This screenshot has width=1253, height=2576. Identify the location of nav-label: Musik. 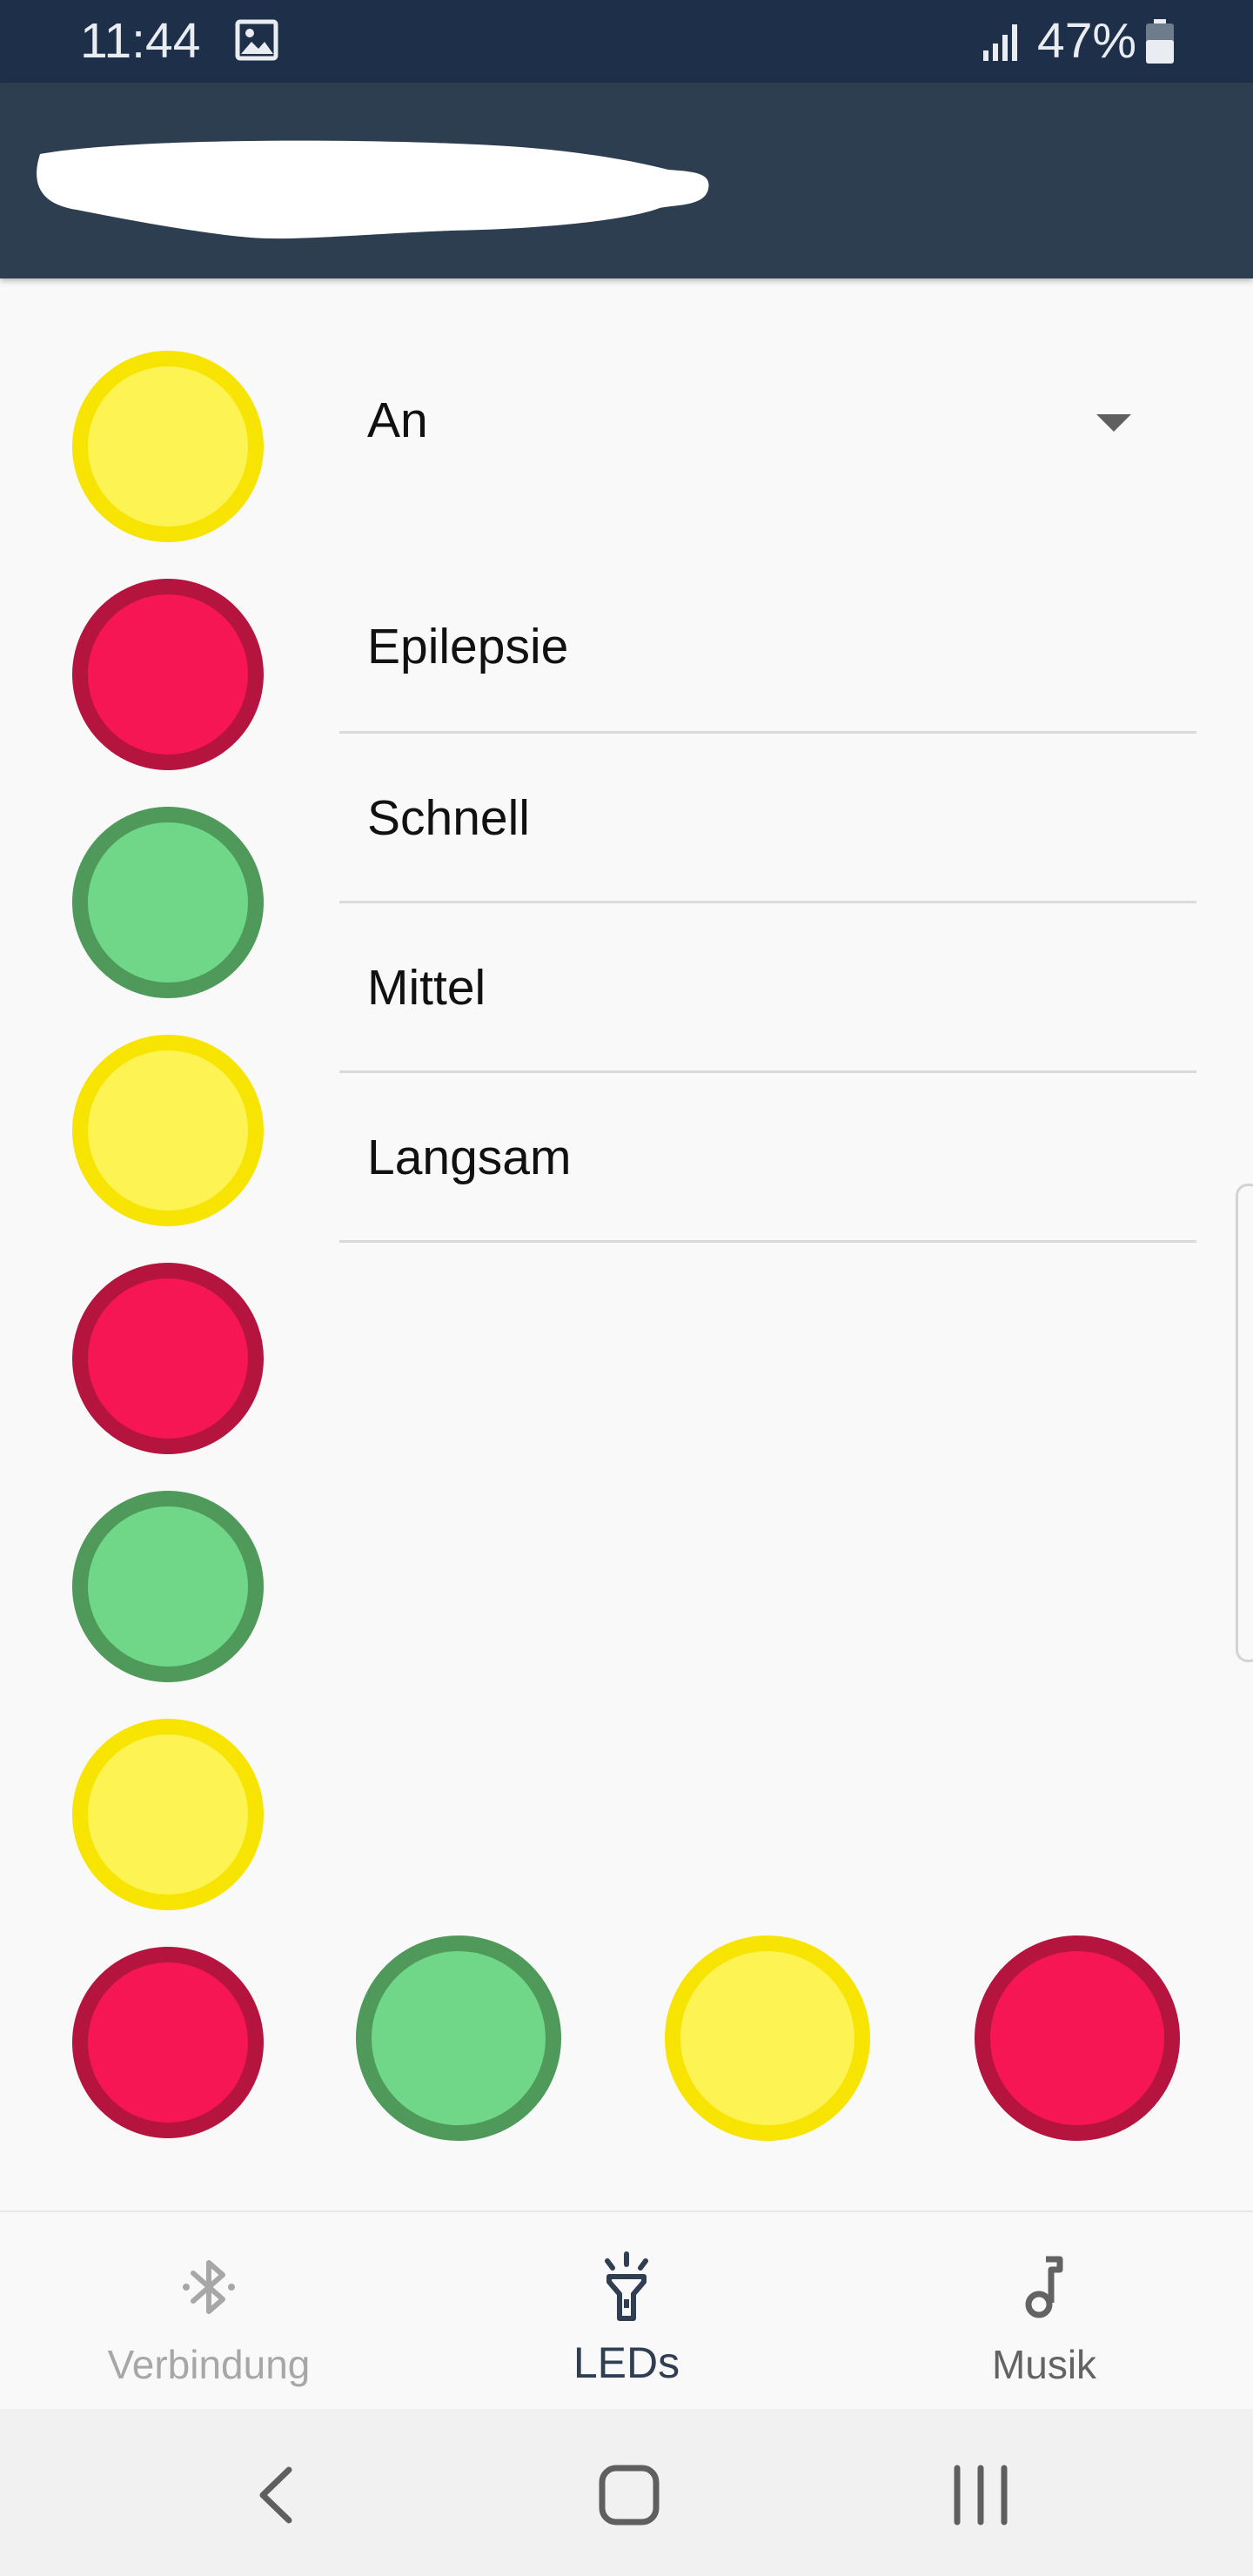
(1044, 2364).